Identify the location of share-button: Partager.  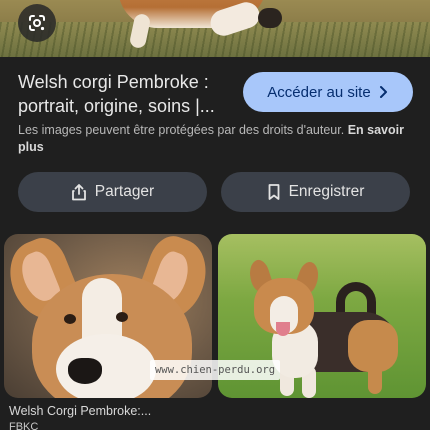
(112, 192).